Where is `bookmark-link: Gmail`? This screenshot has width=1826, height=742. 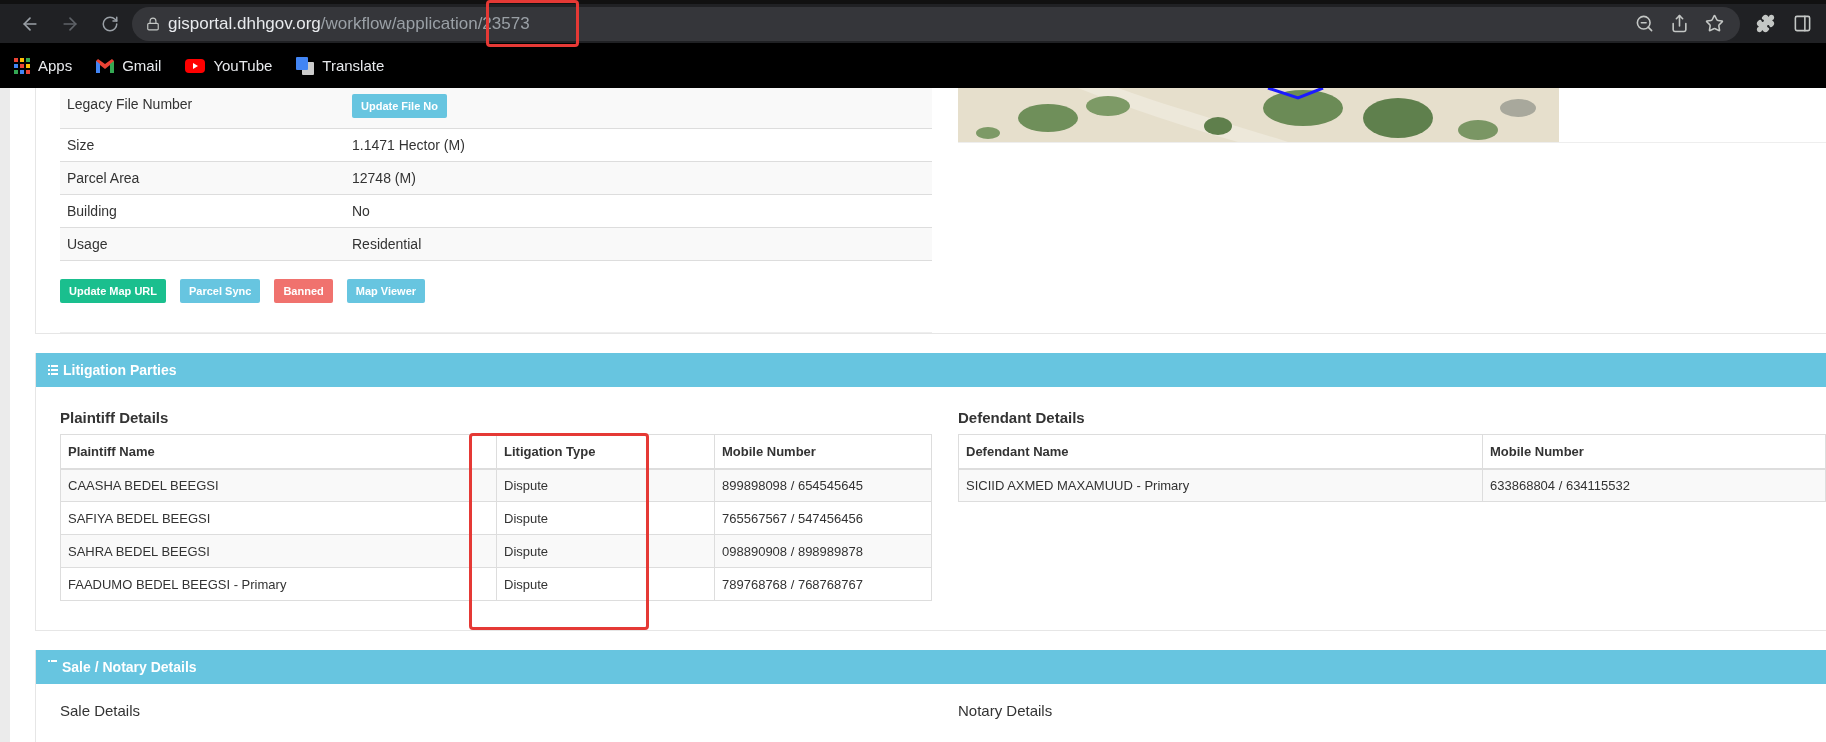
bookmark-link: Gmail is located at coordinates (129, 65).